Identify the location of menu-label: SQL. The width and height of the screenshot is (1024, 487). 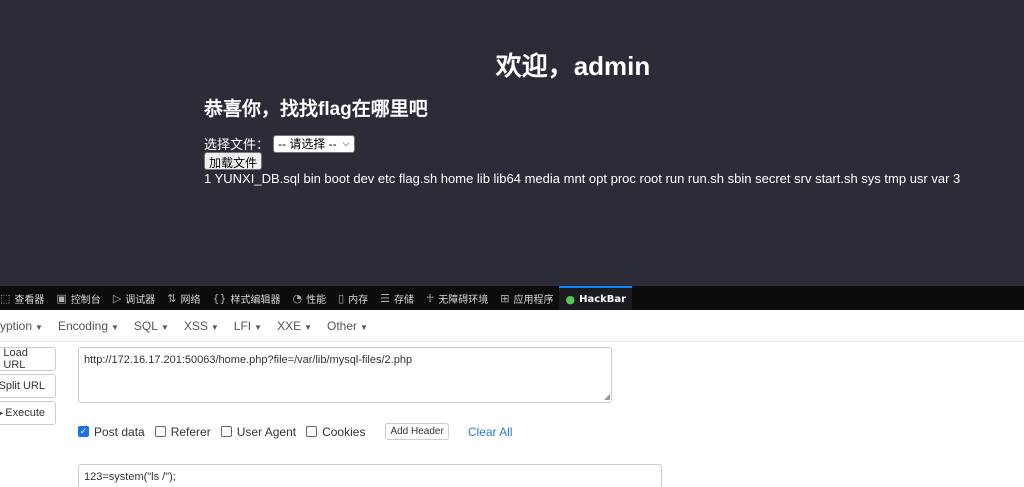
(145, 325).